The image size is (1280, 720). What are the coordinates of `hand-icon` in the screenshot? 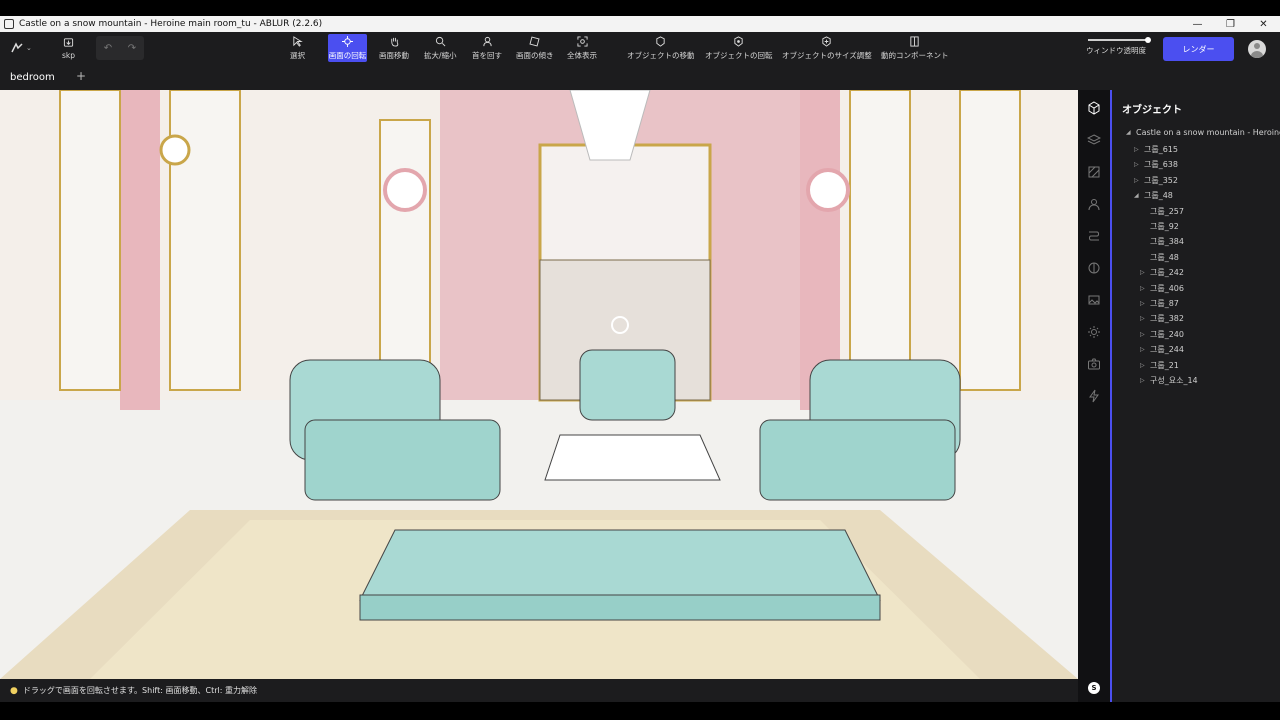 It's located at (394, 42).